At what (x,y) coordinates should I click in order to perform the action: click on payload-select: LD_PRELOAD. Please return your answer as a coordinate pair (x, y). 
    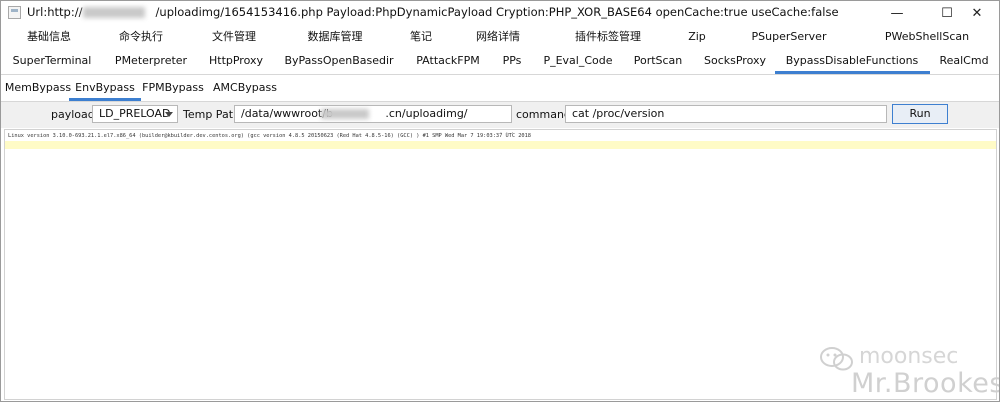
    Looking at the image, I should click on (135, 114).